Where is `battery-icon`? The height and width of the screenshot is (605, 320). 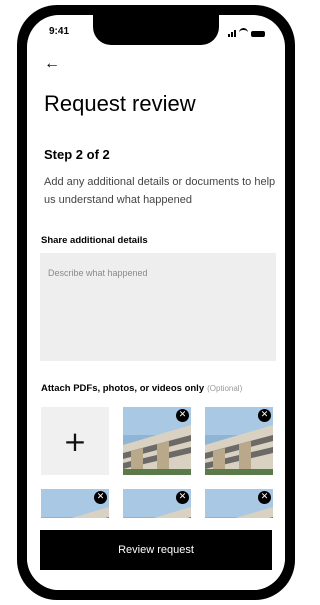 battery-icon is located at coordinates (258, 34).